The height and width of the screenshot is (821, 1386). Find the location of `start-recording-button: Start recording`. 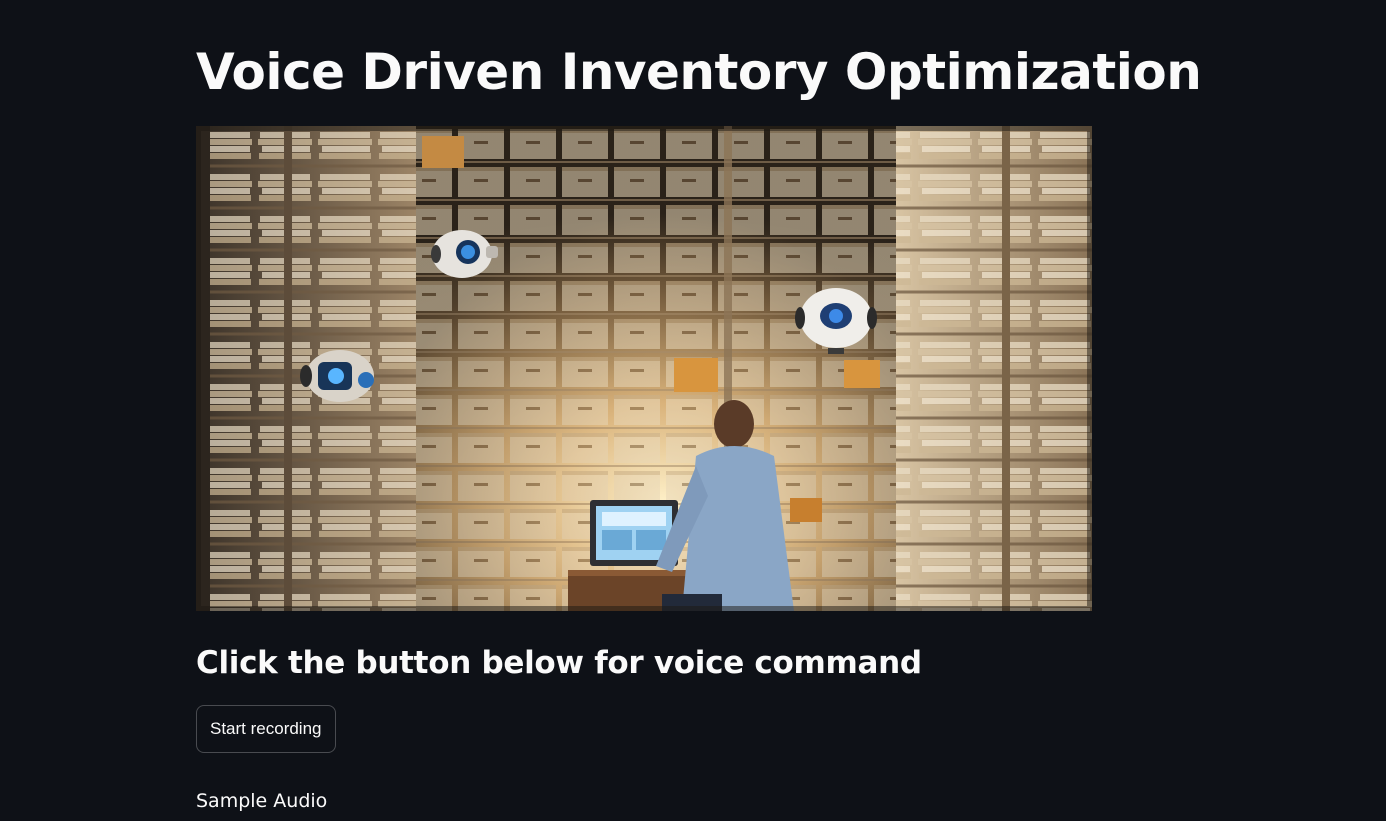

start-recording-button: Start recording is located at coordinates (266, 729).